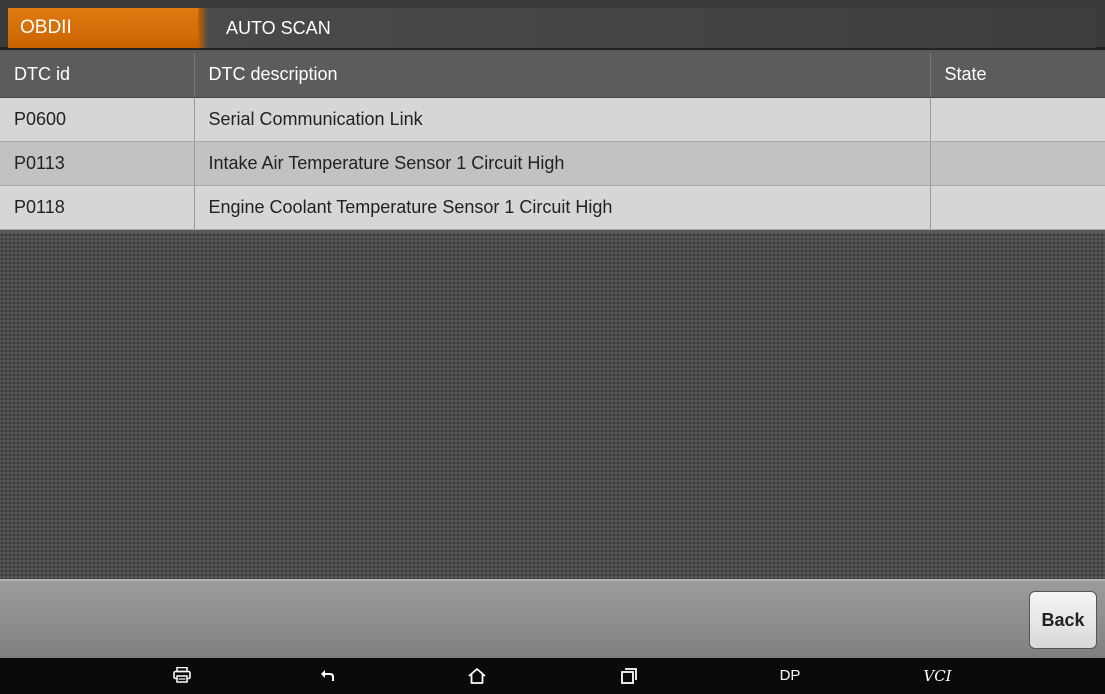  I want to click on column-header-dtc-id: DTC id, so click(97, 75).